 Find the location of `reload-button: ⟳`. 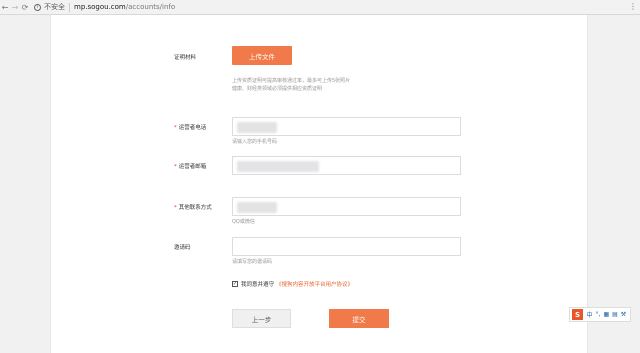

reload-button: ⟳ is located at coordinates (25, 7).